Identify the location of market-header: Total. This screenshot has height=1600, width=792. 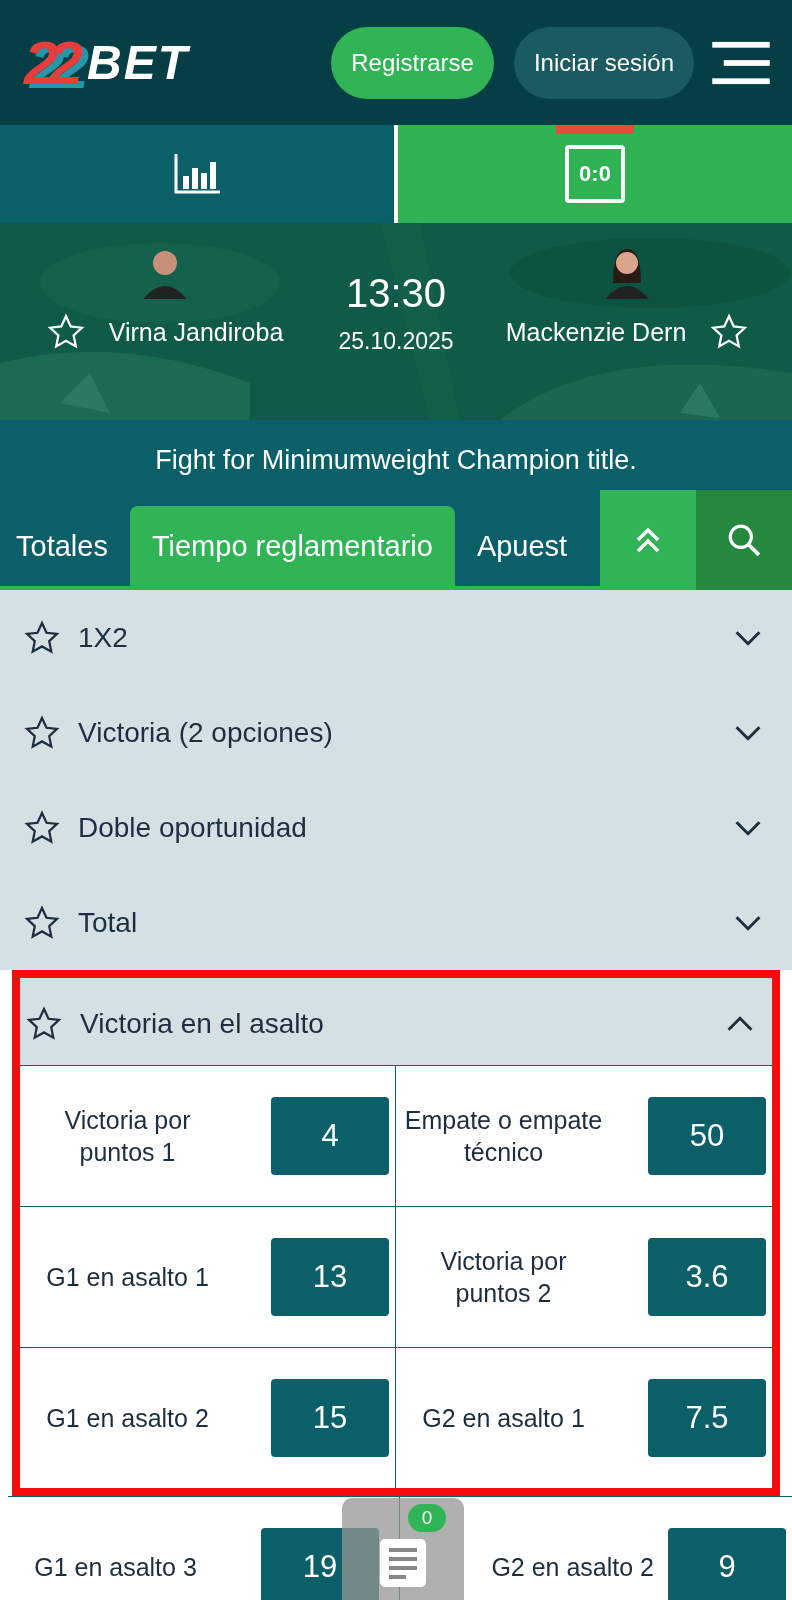
(396, 922).